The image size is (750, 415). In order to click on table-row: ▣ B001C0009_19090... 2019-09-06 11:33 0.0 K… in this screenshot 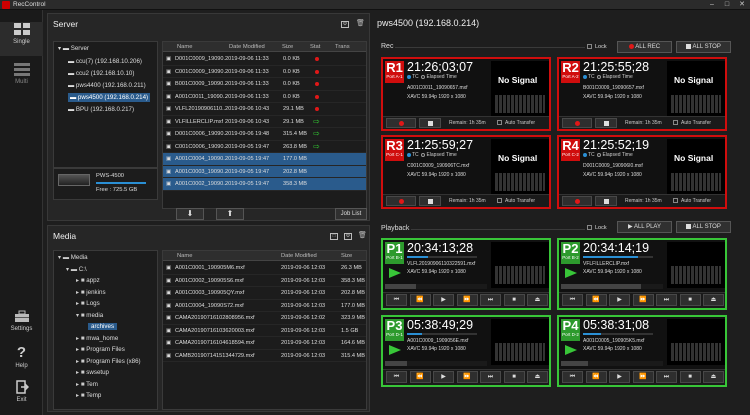, I will do `click(264, 84)`.